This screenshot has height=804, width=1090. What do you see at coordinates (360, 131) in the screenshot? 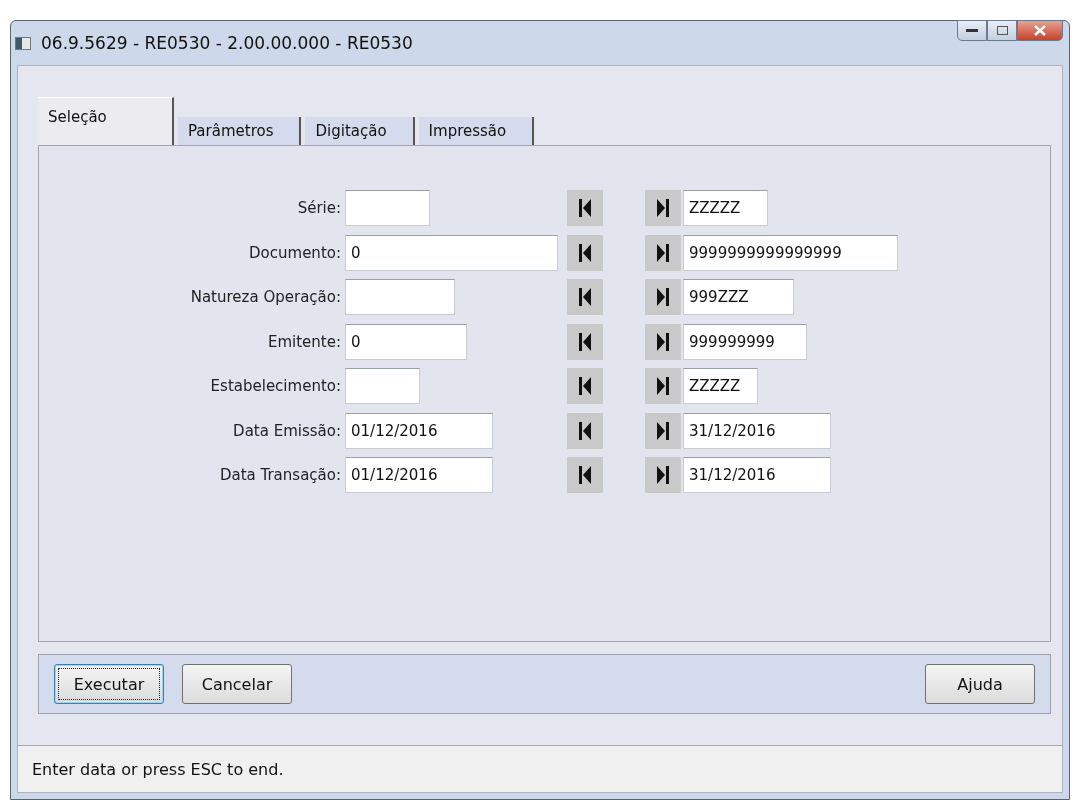
I see `tab: Digitação` at bounding box center [360, 131].